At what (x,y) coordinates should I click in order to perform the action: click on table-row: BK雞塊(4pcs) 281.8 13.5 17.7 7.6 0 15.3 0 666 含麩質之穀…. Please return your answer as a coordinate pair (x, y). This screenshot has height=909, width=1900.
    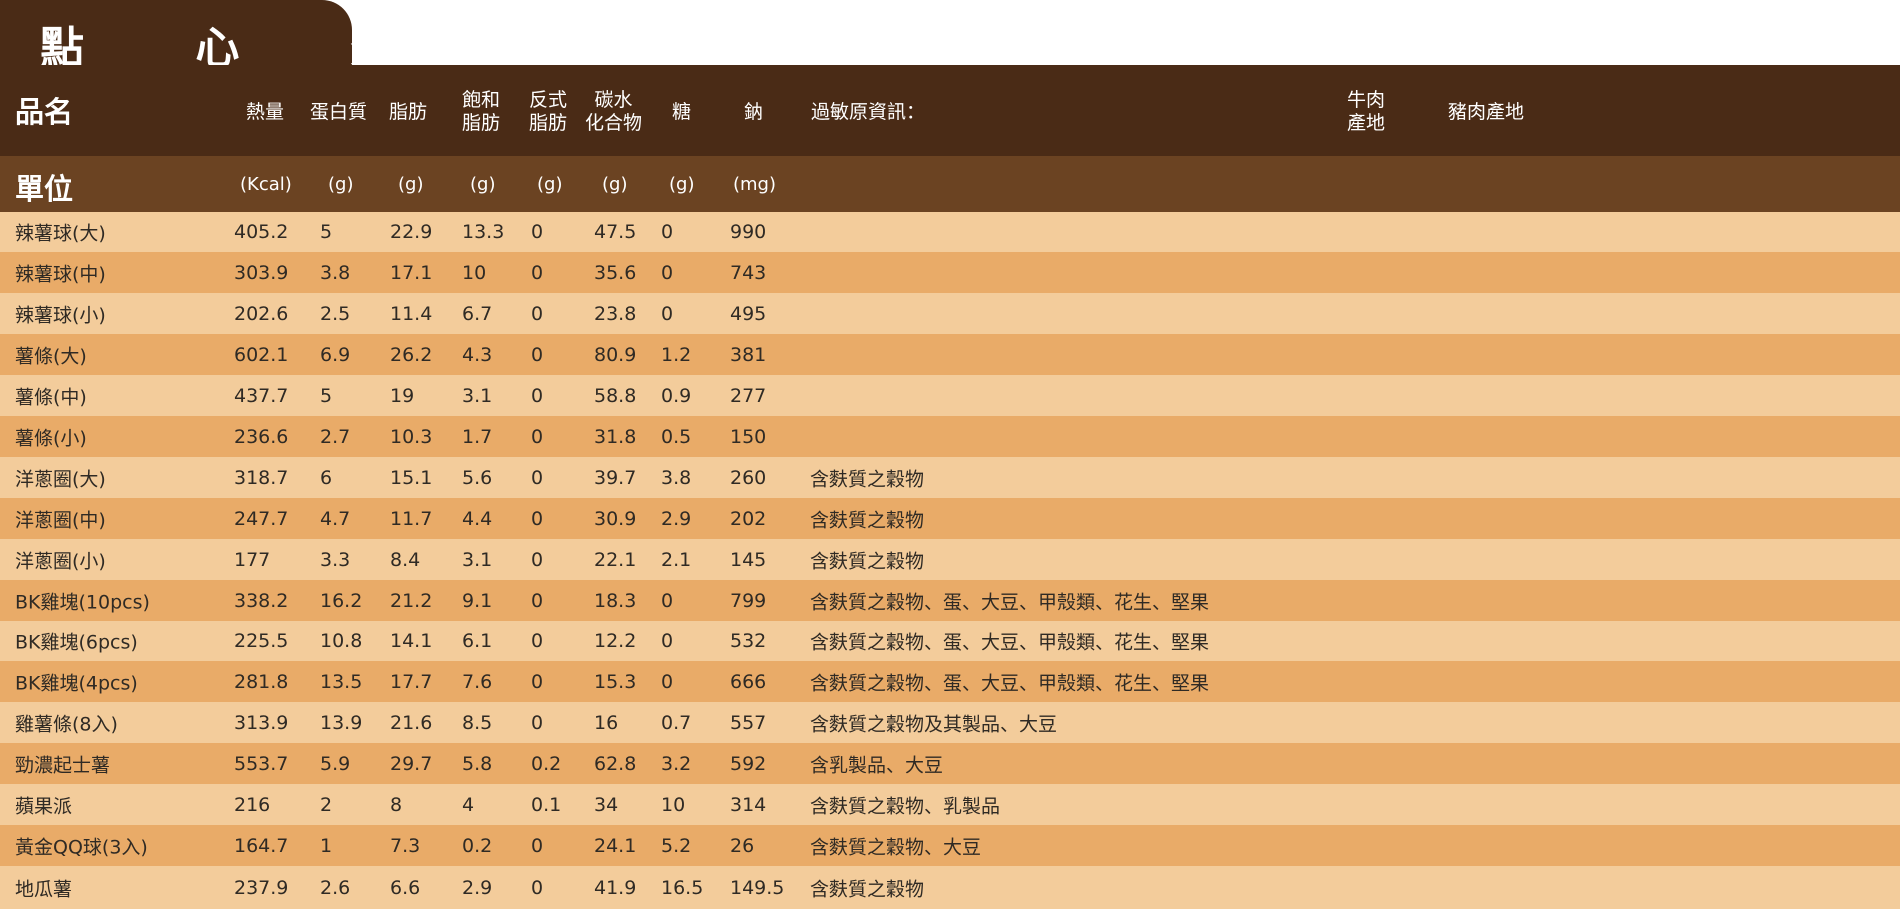
    Looking at the image, I should click on (950, 681).